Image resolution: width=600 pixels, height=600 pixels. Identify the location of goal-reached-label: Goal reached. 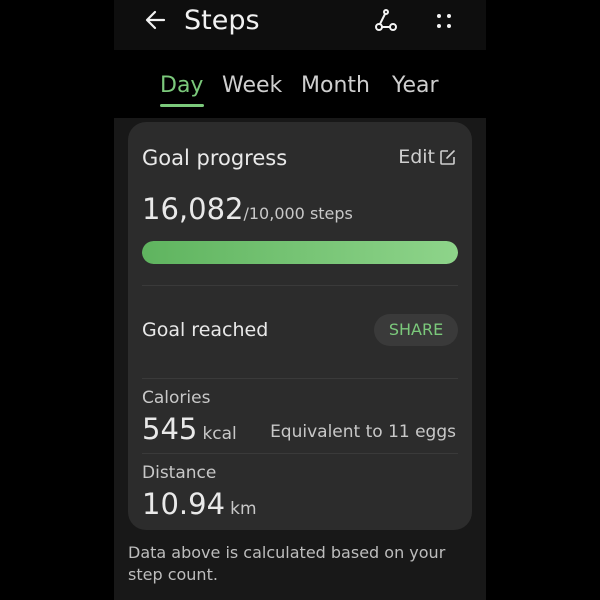
(205, 330).